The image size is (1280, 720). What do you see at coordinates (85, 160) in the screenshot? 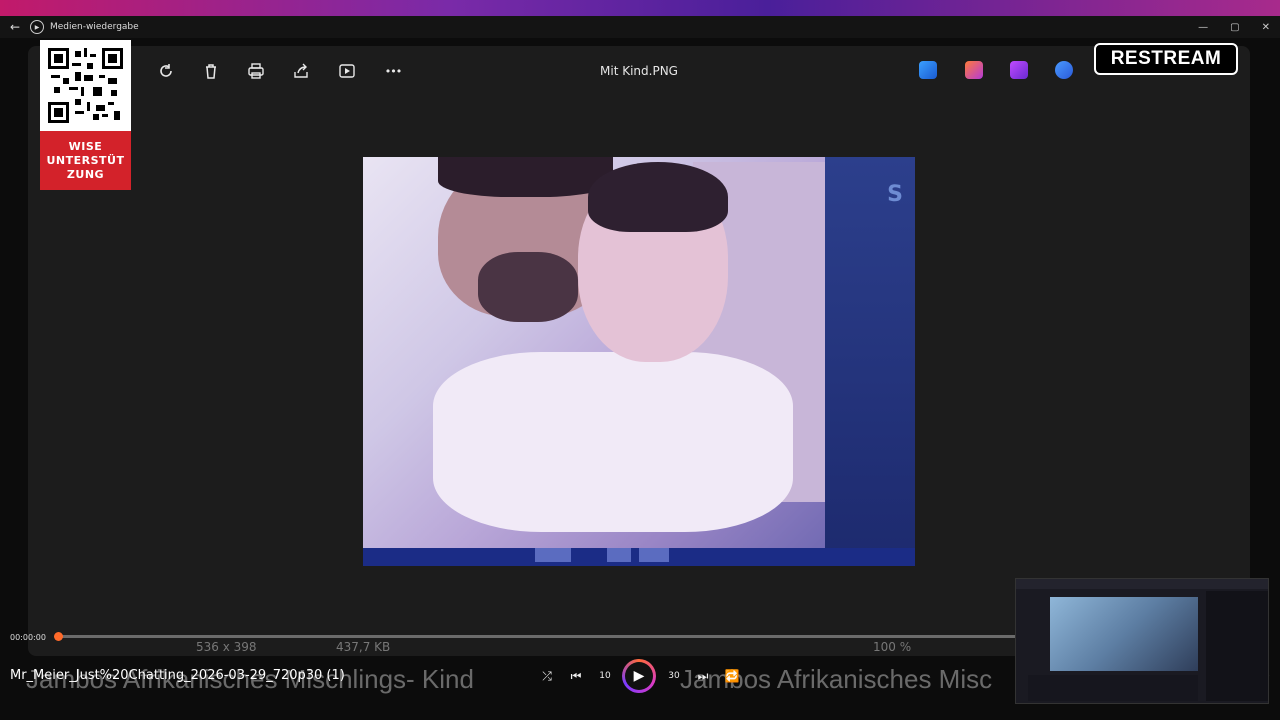
I see `wise-label: WISE UNTERSTÜT ZUNG` at bounding box center [85, 160].